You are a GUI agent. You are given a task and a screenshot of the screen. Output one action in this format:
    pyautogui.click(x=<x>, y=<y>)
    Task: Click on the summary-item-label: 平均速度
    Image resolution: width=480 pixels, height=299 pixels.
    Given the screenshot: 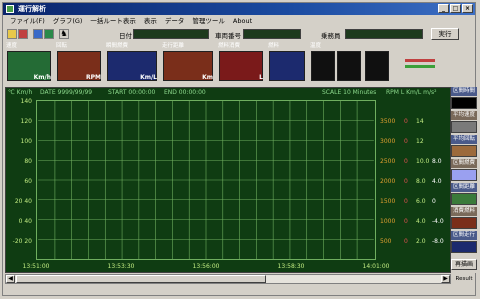 What is the action you would take?
    pyautogui.click(x=464, y=115)
    